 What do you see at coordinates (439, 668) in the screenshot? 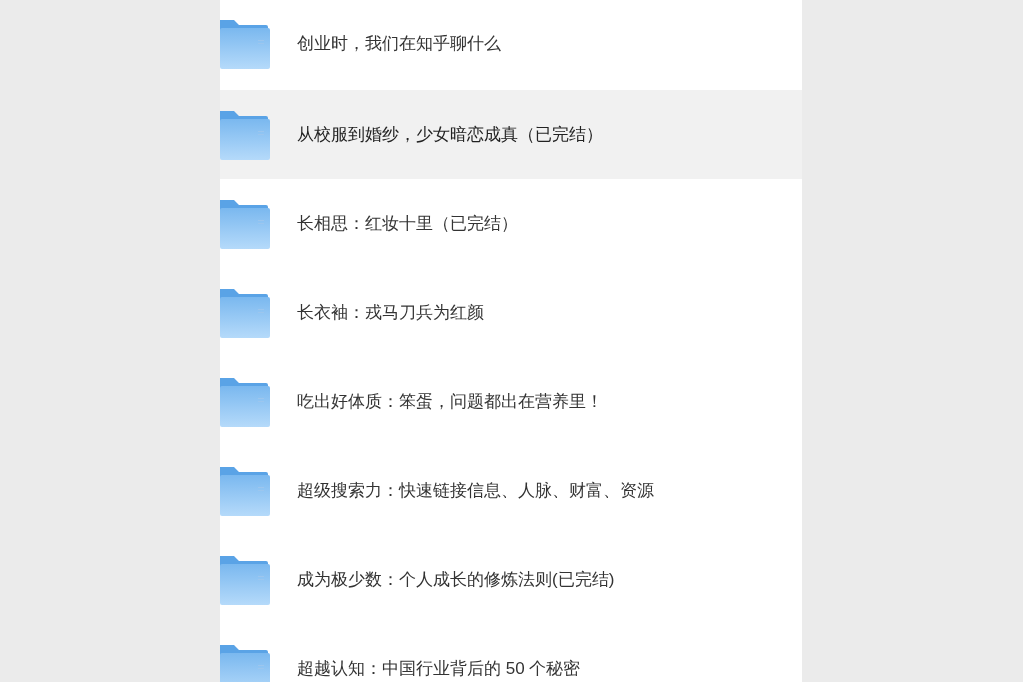
I see `folder-name: 超越认知：中国行业背后的 50 个秘密` at bounding box center [439, 668].